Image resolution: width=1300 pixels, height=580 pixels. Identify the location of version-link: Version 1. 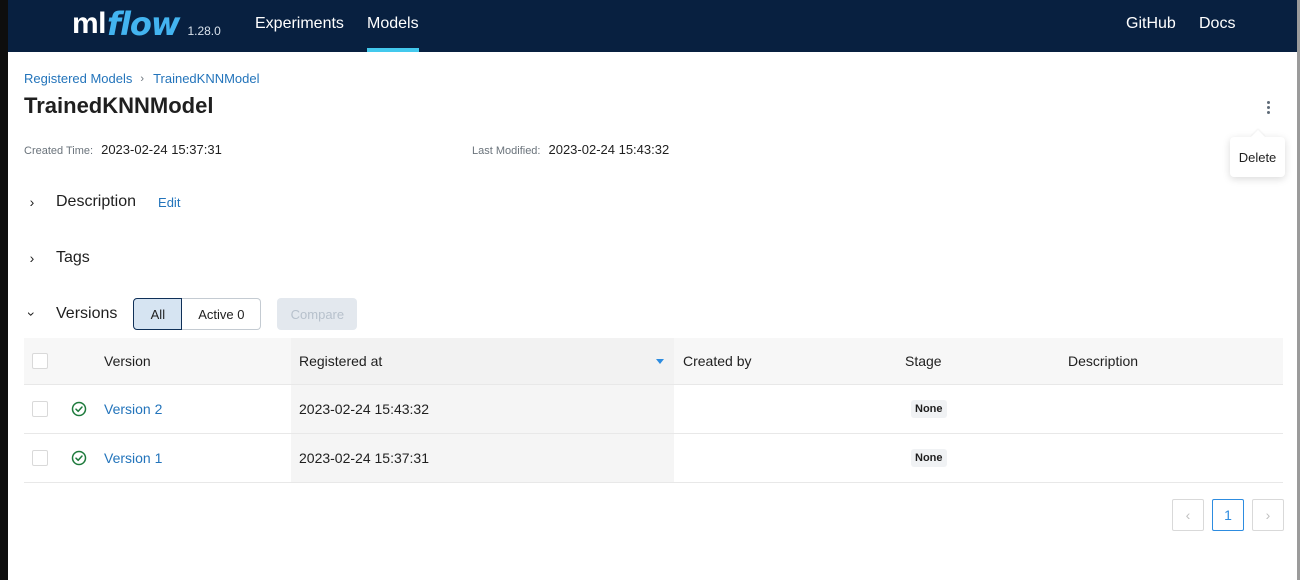
(133, 458).